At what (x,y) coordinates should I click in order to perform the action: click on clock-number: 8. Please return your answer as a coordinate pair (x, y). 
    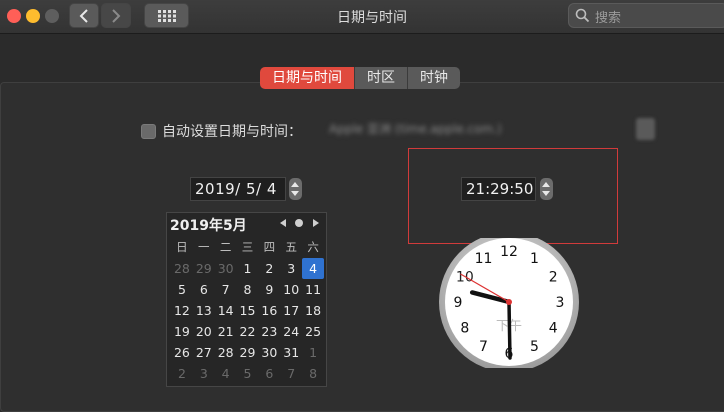
    Looking at the image, I should click on (464, 329).